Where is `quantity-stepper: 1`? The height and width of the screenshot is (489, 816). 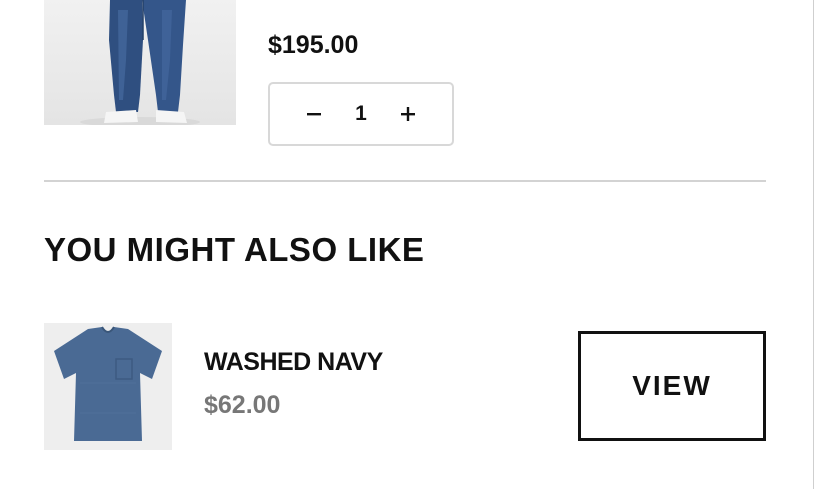
quantity-stepper: 1 is located at coordinates (361, 114).